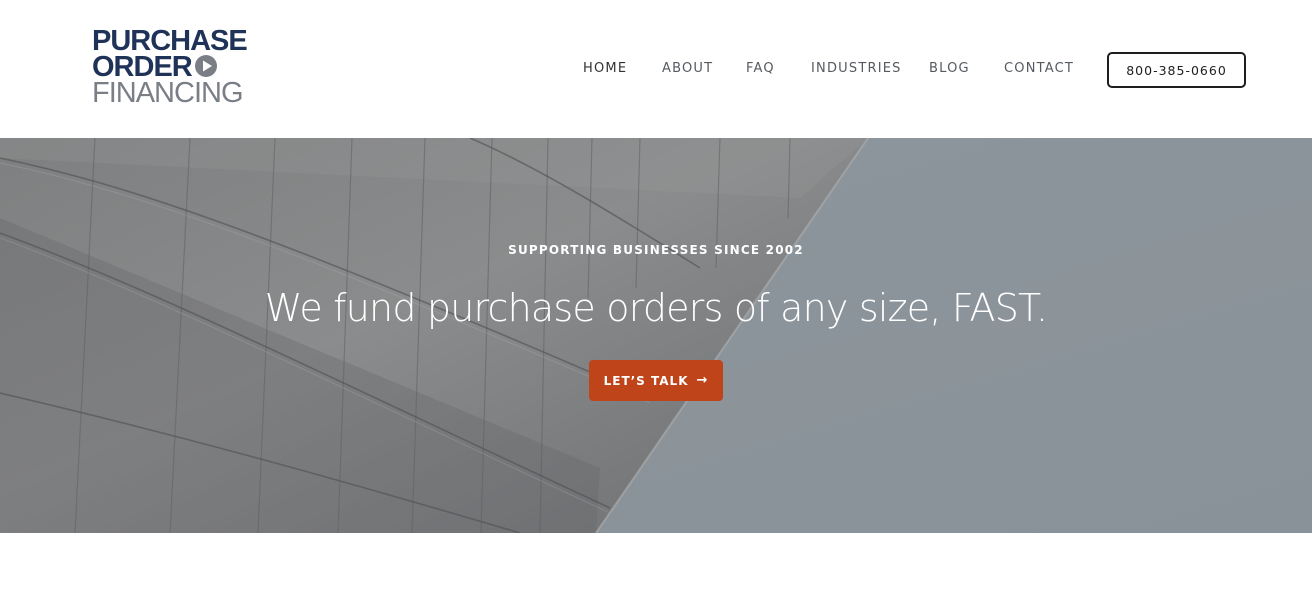  I want to click on nav-item-industries: INDUSTRIES, so click(856, 68).